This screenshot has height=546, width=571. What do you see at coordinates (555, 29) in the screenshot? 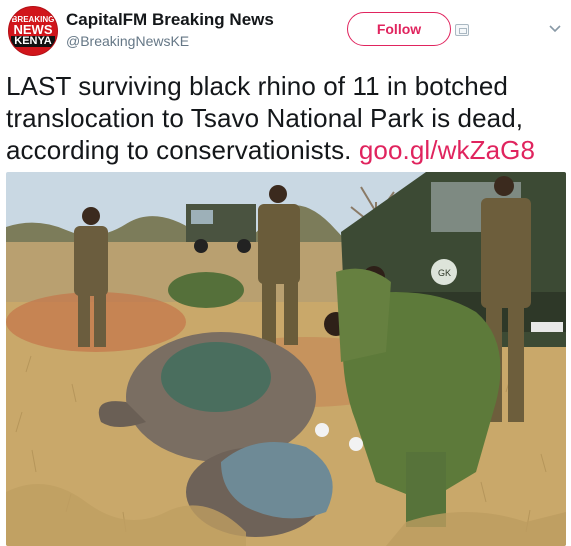
I see `chevron-down-icon` at bounding box center [555, 29].